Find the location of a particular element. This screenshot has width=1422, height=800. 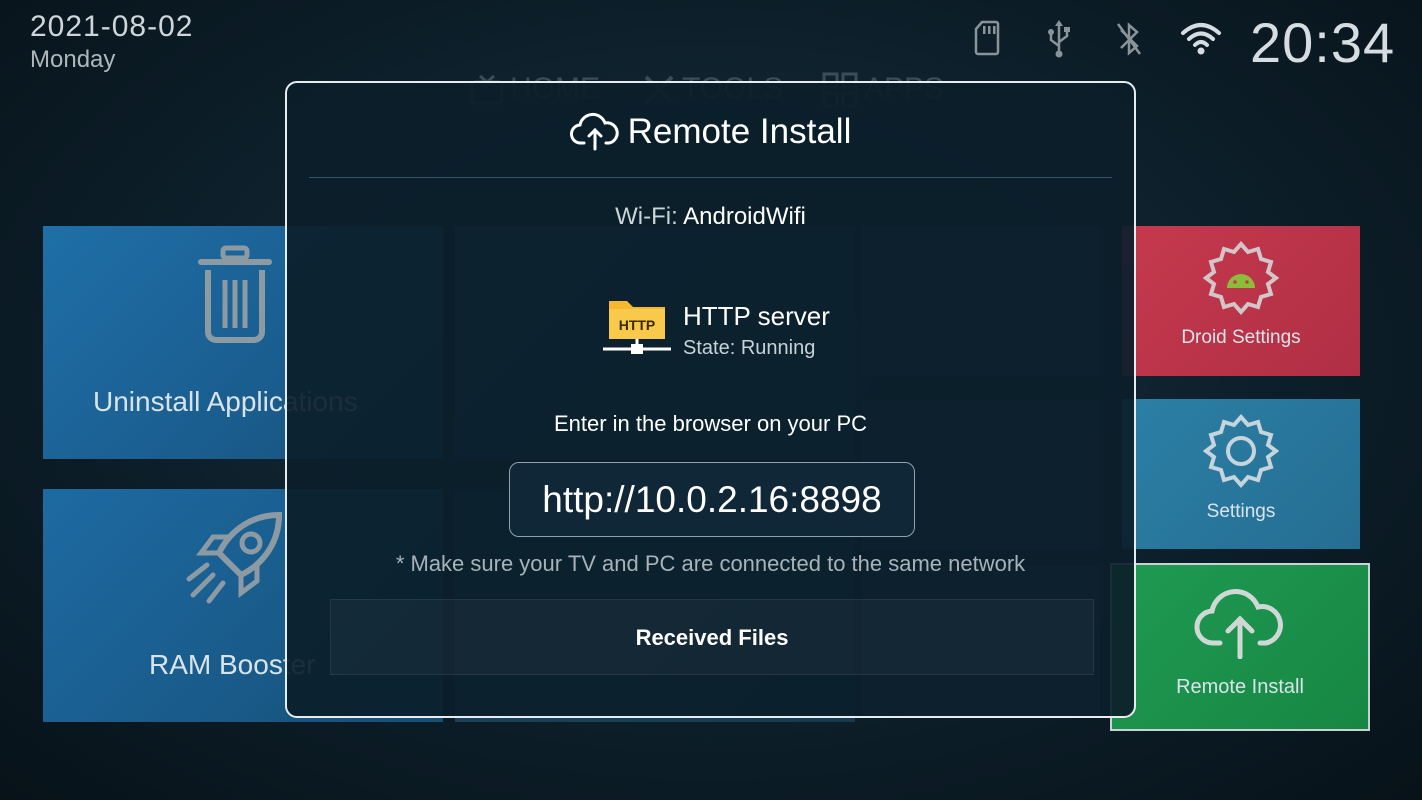

droid-settings-label: Droid Settings is located at coordinates (1241, 337).